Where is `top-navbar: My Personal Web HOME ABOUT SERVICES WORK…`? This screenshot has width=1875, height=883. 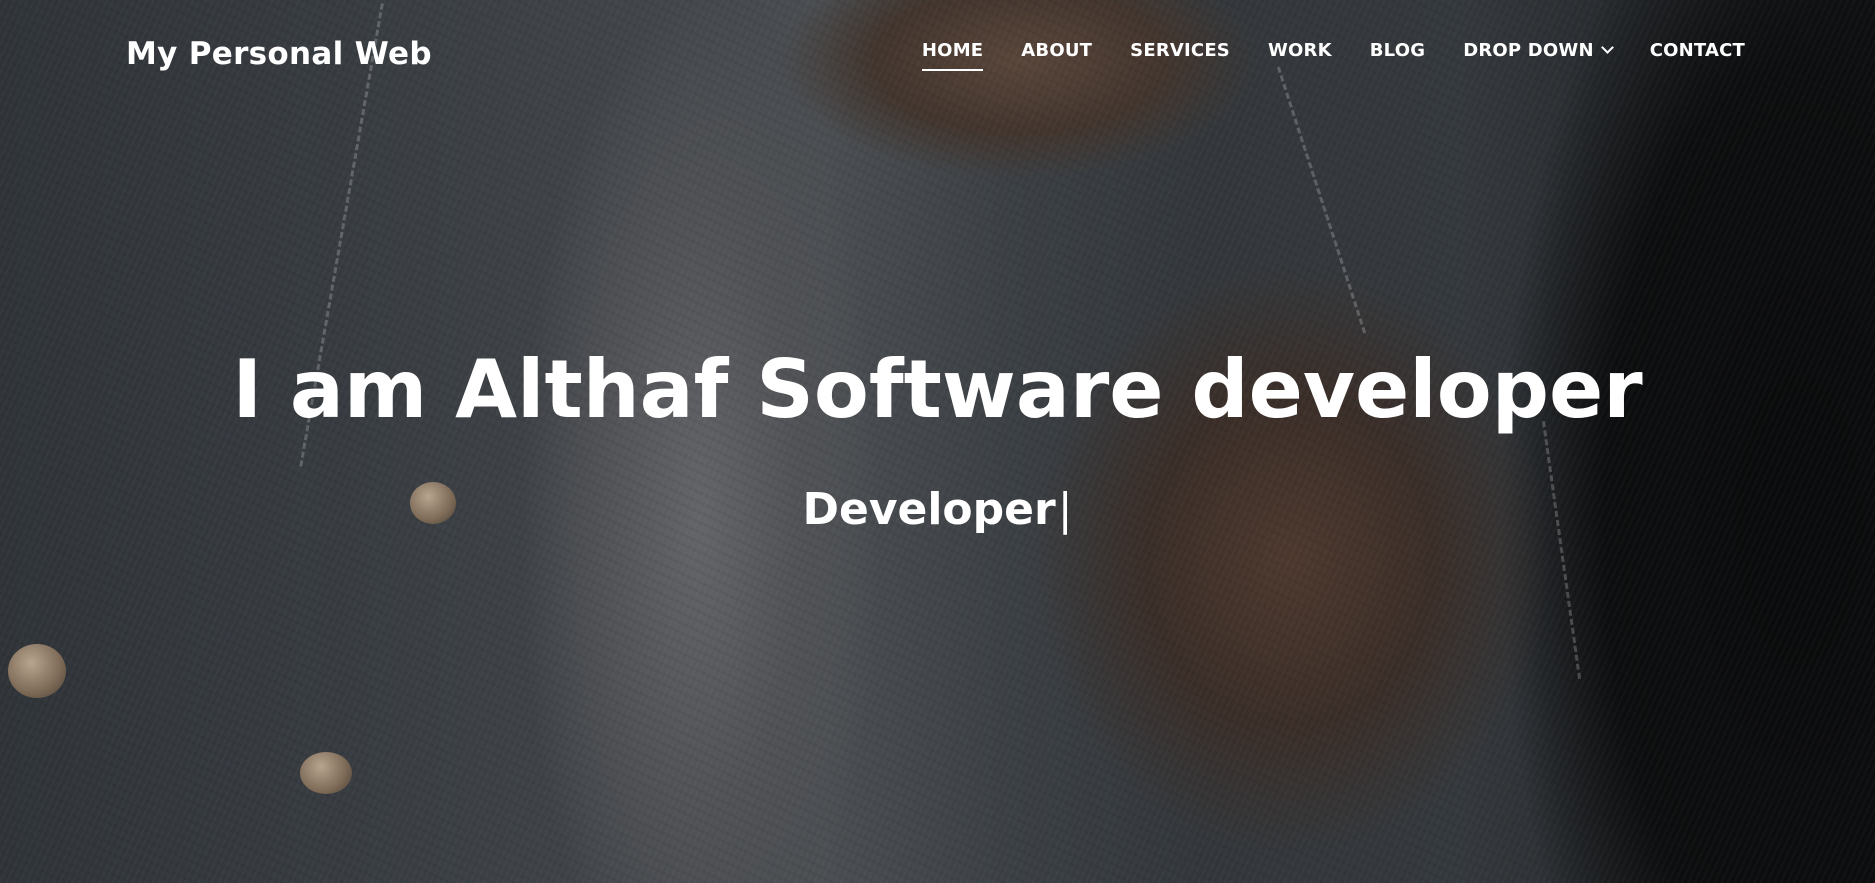
top-navbar: My Personal Web HOME ABOUT SERVICES WORK… is located at coordinates (937, 55).